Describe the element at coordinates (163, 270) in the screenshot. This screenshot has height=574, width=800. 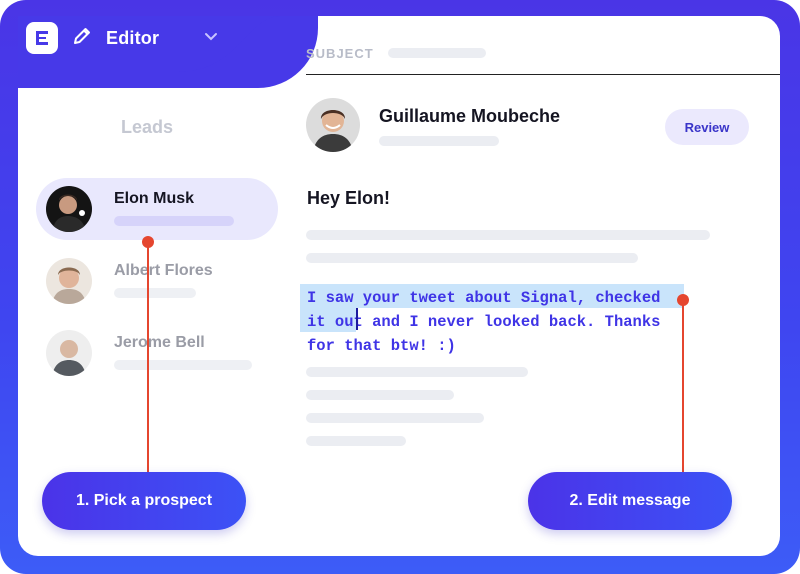
I see `lead-name: Albert Flores` at that location.